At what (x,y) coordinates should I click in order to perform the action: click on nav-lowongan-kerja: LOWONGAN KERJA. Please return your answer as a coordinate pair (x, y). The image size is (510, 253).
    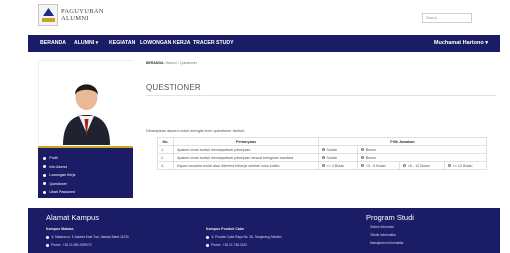
    Looking at the image, I should click on (165, 43).